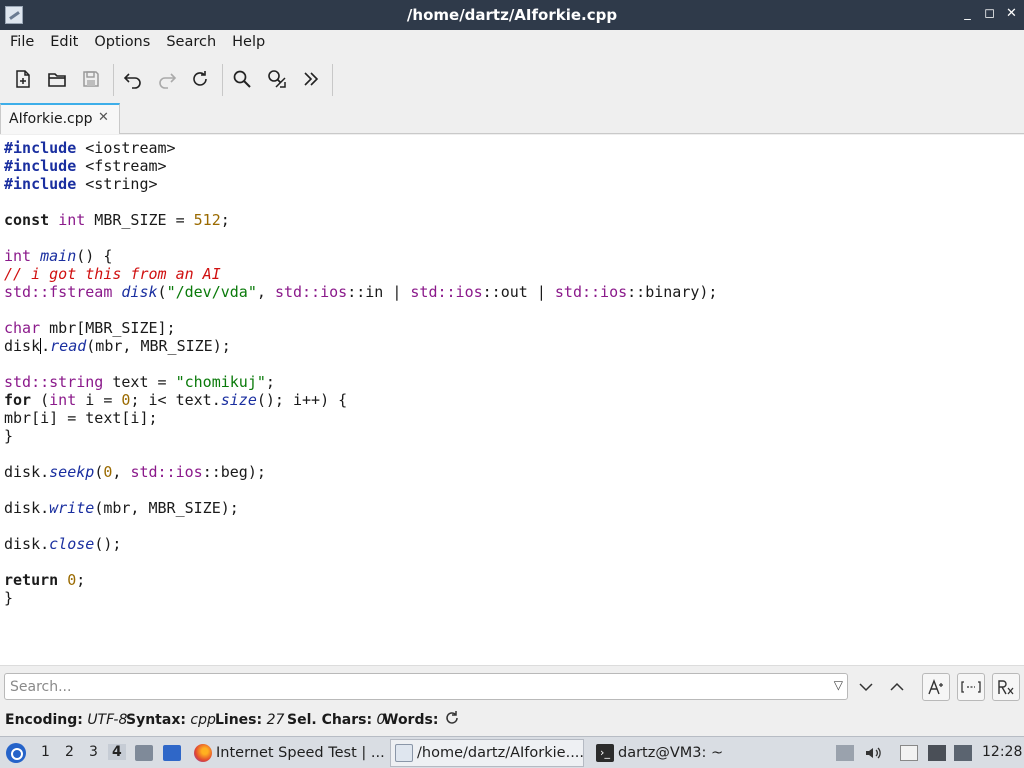 This screenshot has width=1024, height=768. I want to click on window-controls: _ ◻ ✕, so click(989, 13).